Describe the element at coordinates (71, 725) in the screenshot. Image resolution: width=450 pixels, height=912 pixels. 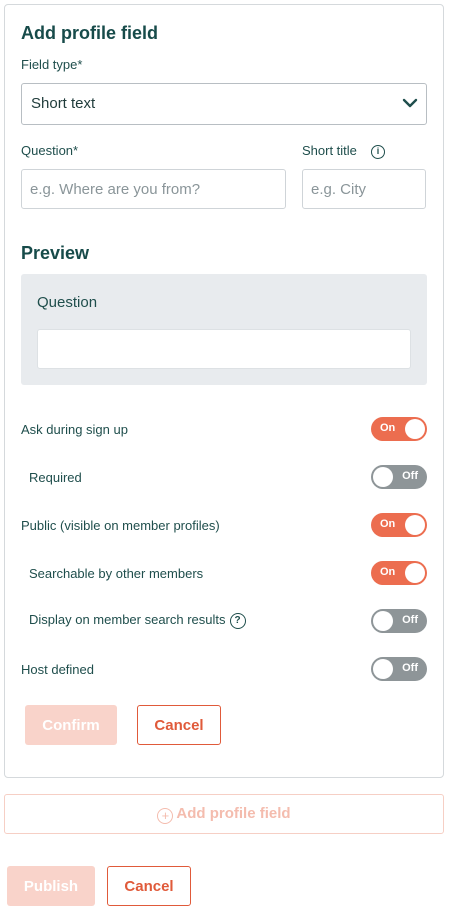
I see `confirm-button: Confirm` at that location.